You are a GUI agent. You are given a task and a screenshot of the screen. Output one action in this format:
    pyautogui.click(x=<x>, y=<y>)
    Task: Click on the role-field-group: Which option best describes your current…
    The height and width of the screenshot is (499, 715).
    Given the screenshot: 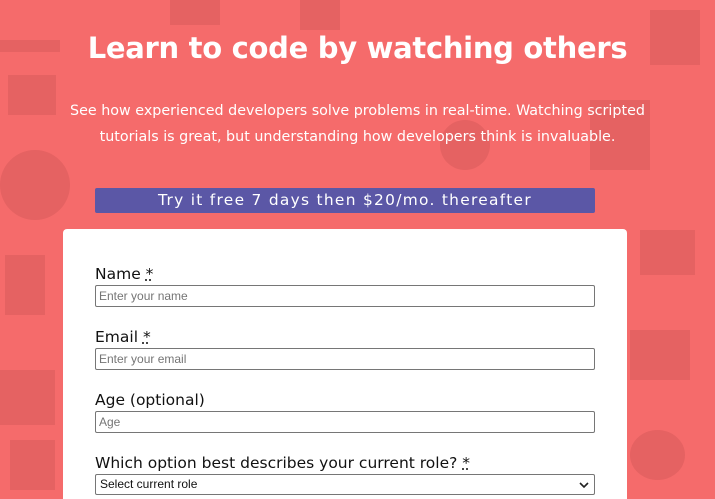 What is the action you would take?
    pyautogui.click(x=345, y=473)
    